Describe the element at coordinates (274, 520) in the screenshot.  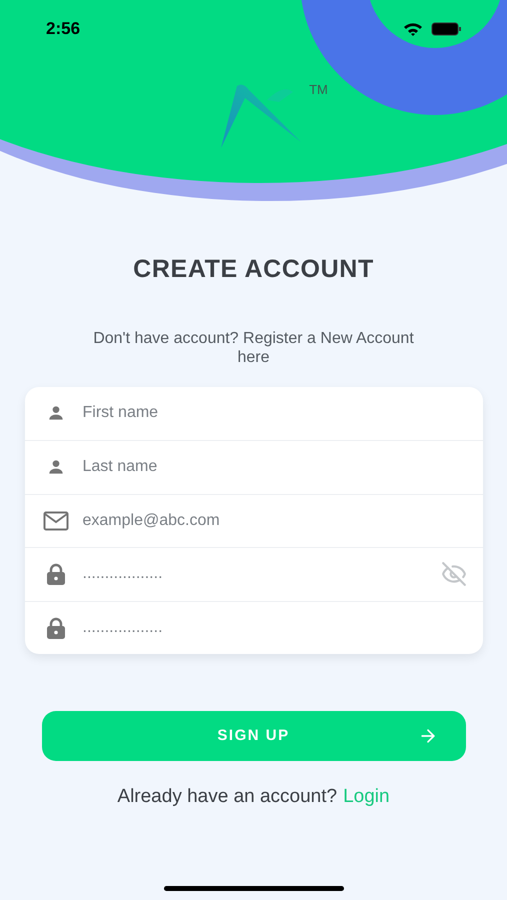
I see `input-field: example@abc.com` at that location.